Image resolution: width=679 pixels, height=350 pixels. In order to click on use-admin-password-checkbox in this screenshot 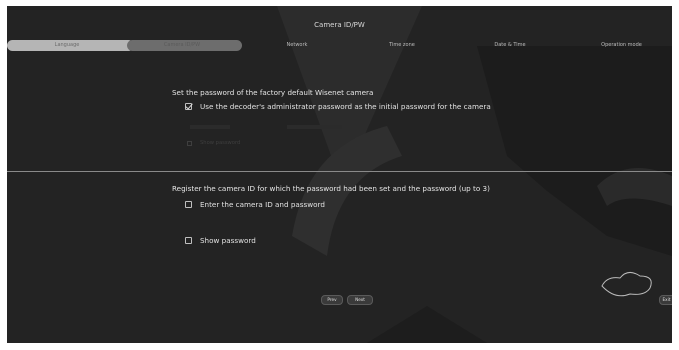, I will do `click(188, 106)`.